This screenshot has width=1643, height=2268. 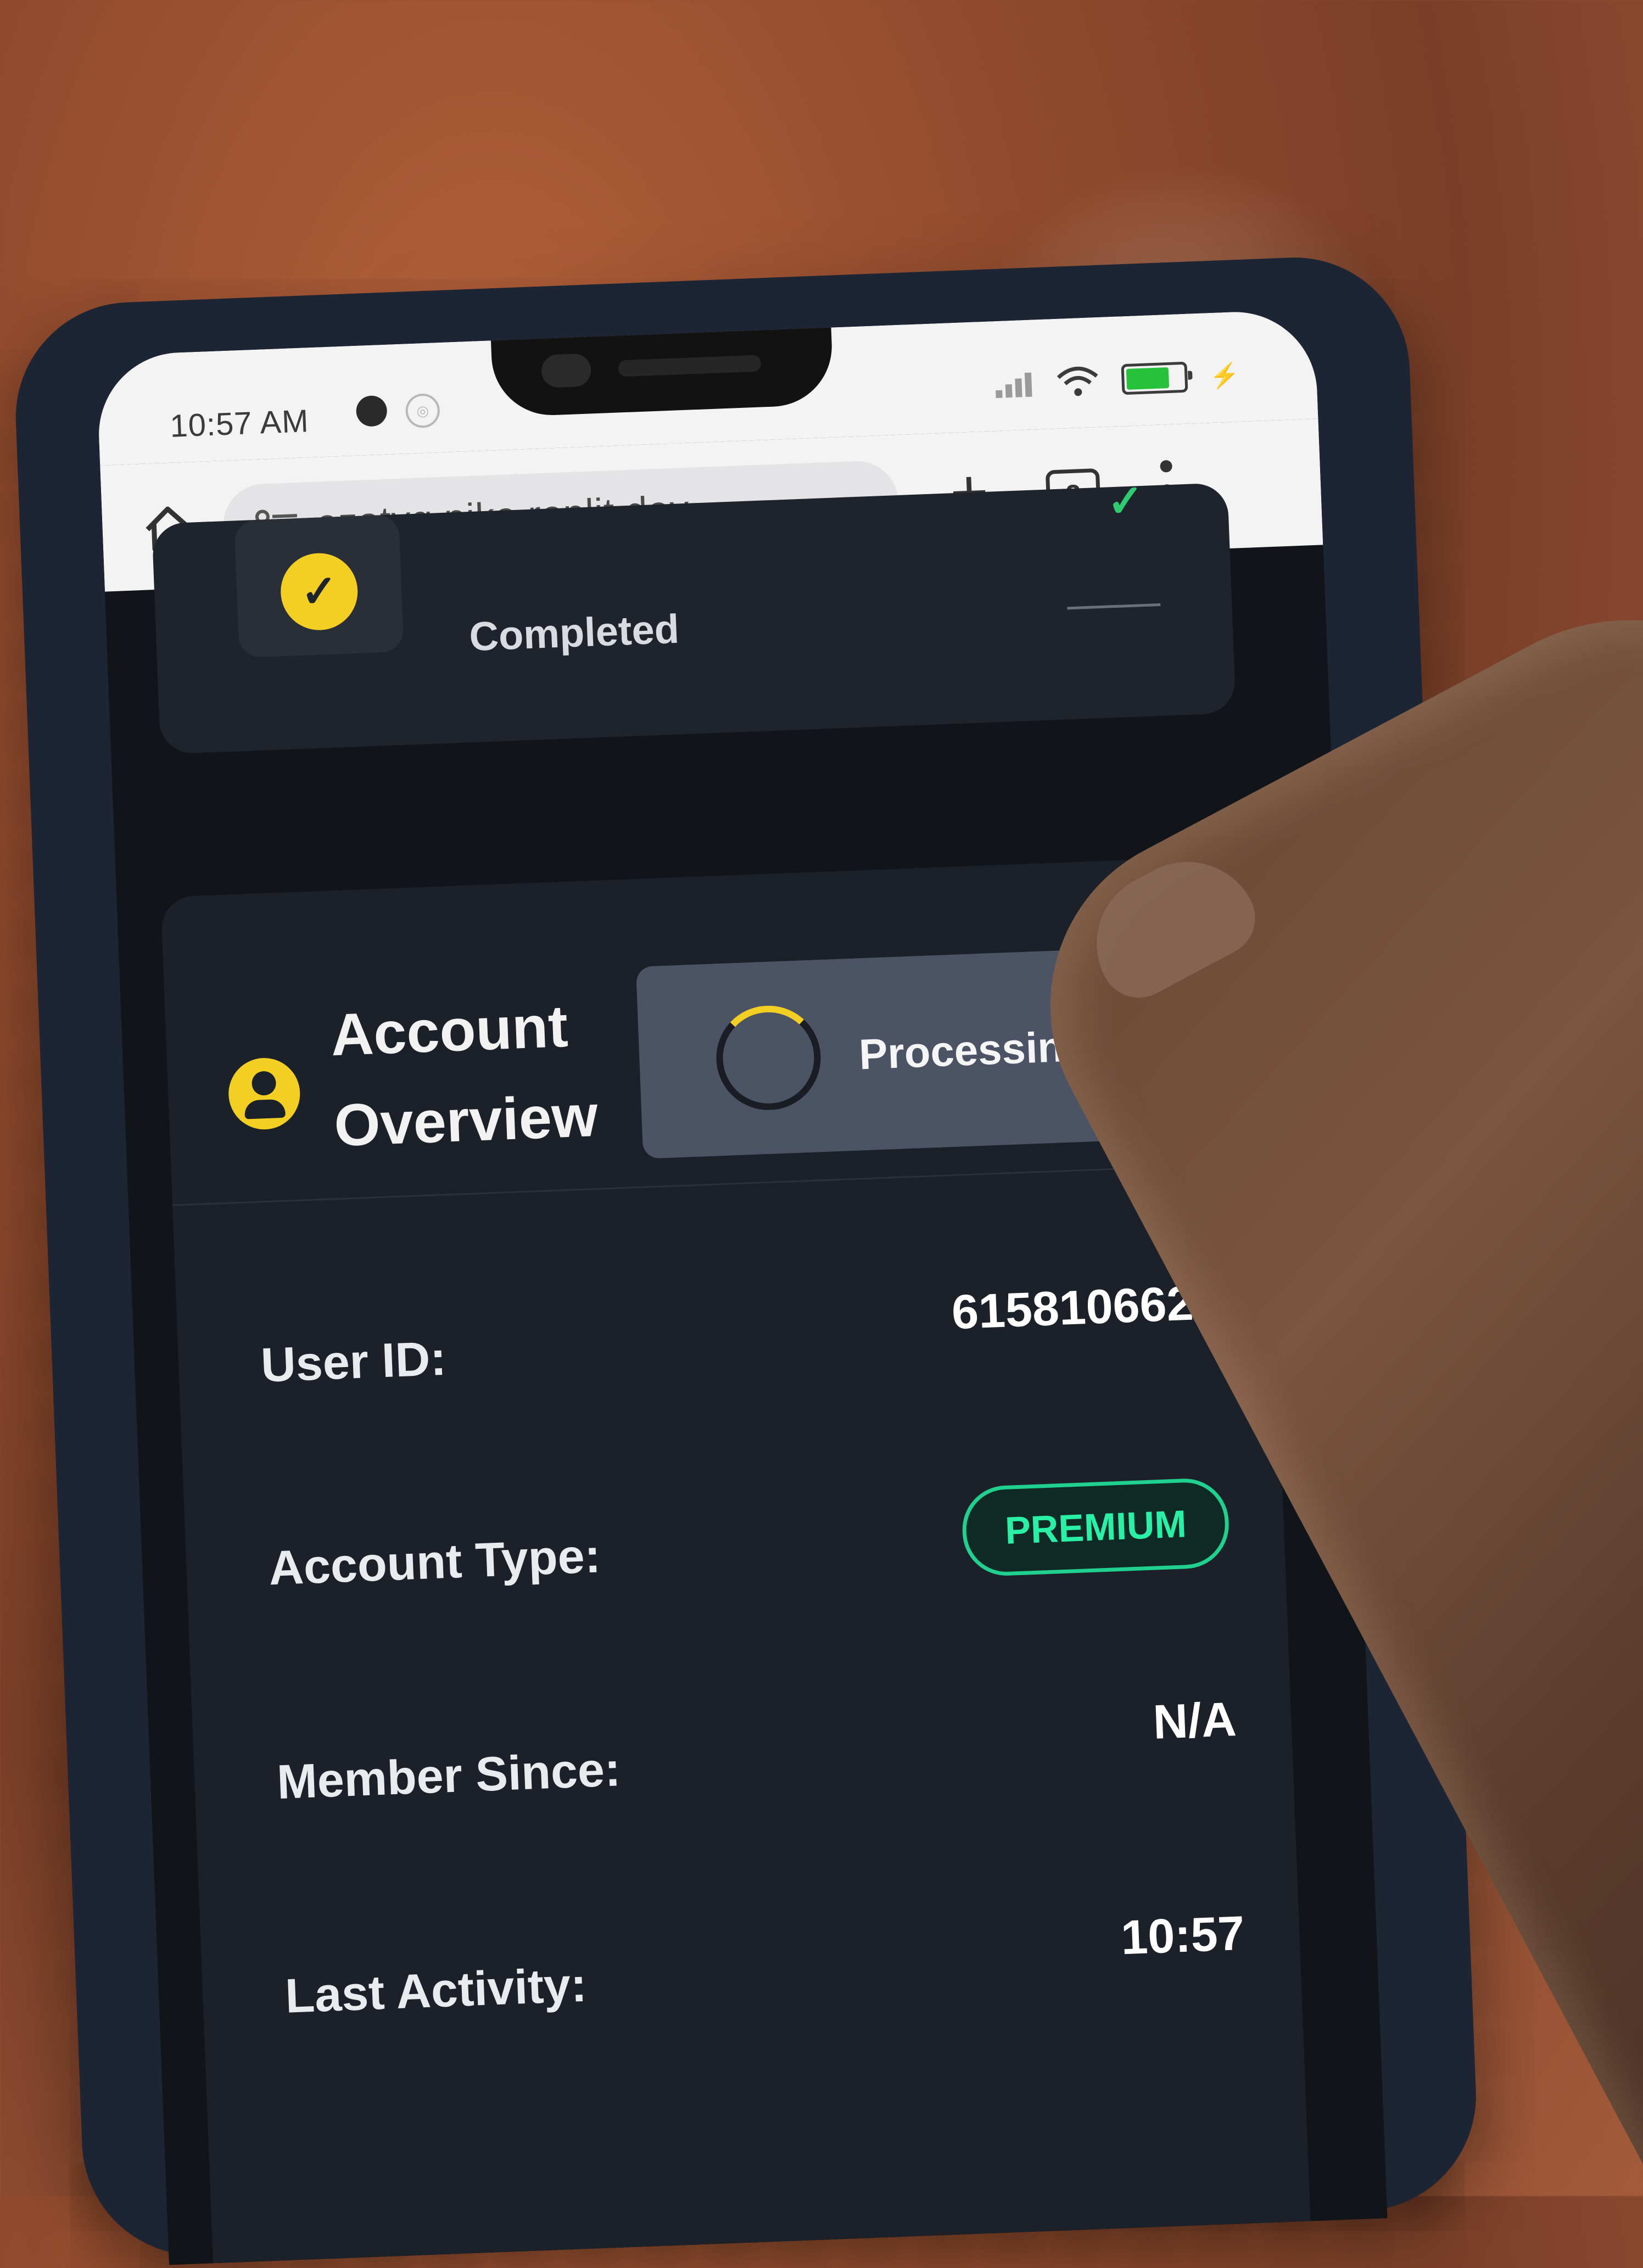 I want to click on info-row-user-id: User ID: 6158106622, so click(x=741, y=1342).